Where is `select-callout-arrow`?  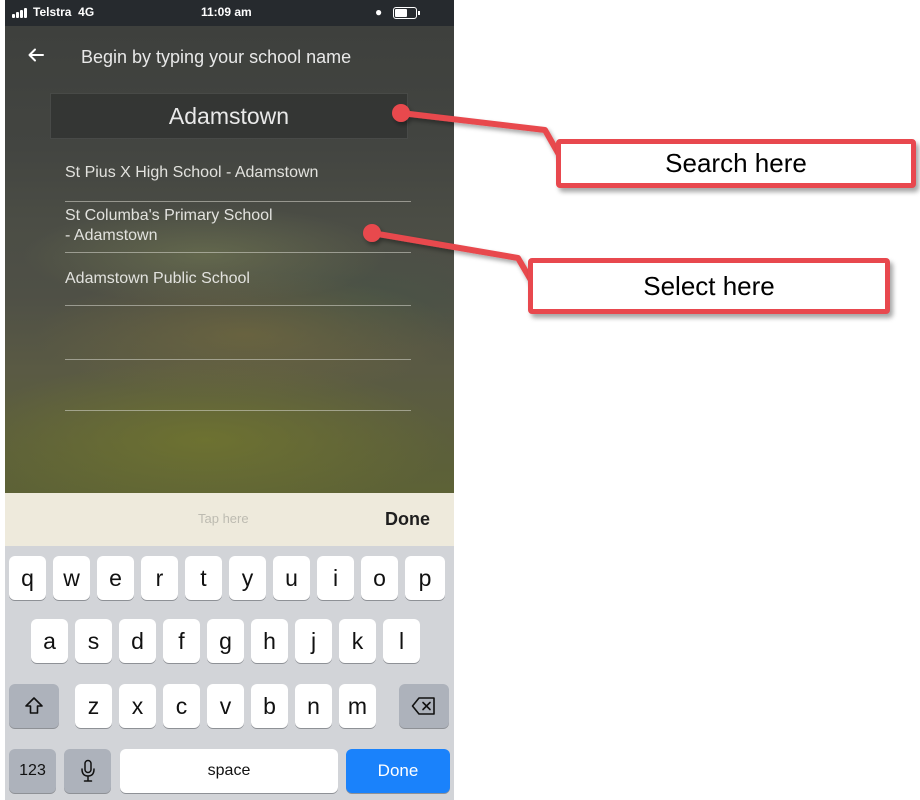
select-callout-arrow is located at coordinates (449, 254).